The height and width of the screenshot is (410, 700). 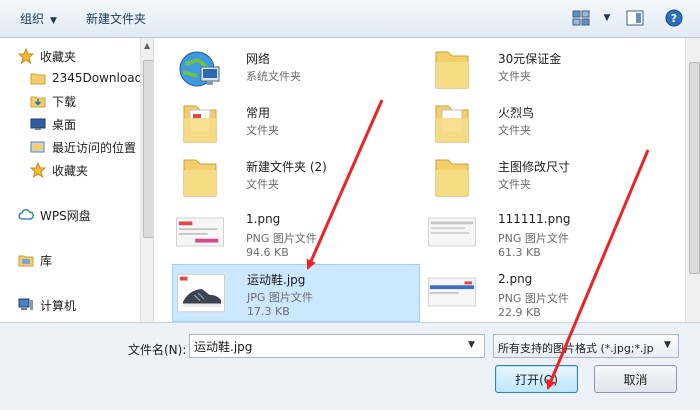 What do you see at coordinates (38, 101) in the screenshot?
I see `download-folder-icon` at bounding box center [38, 101].